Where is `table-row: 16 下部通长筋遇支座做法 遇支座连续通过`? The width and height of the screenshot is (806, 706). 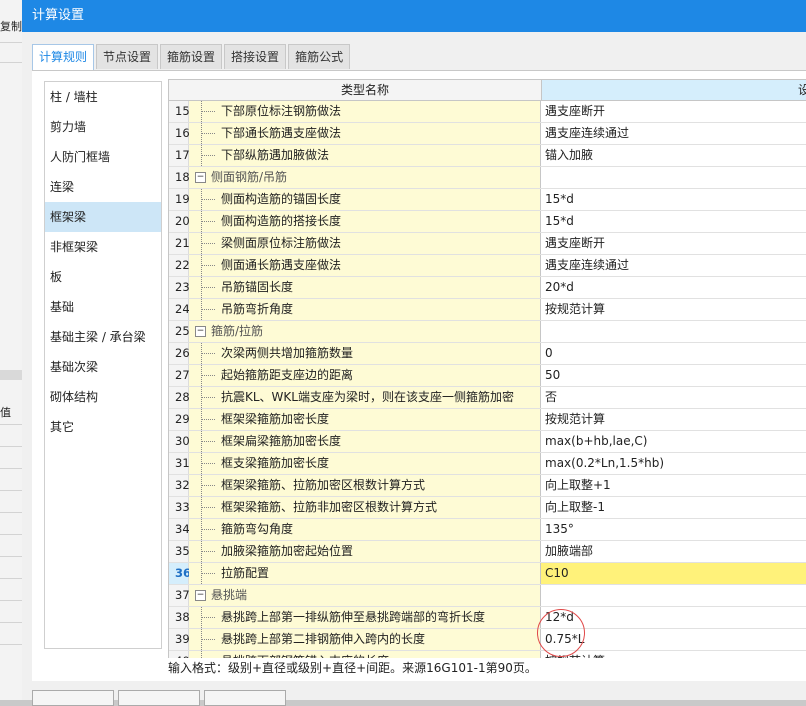 table-row: 16 下部通长筋遇支座做法 遇支座连续通过 is located at coordinates (487, 134).